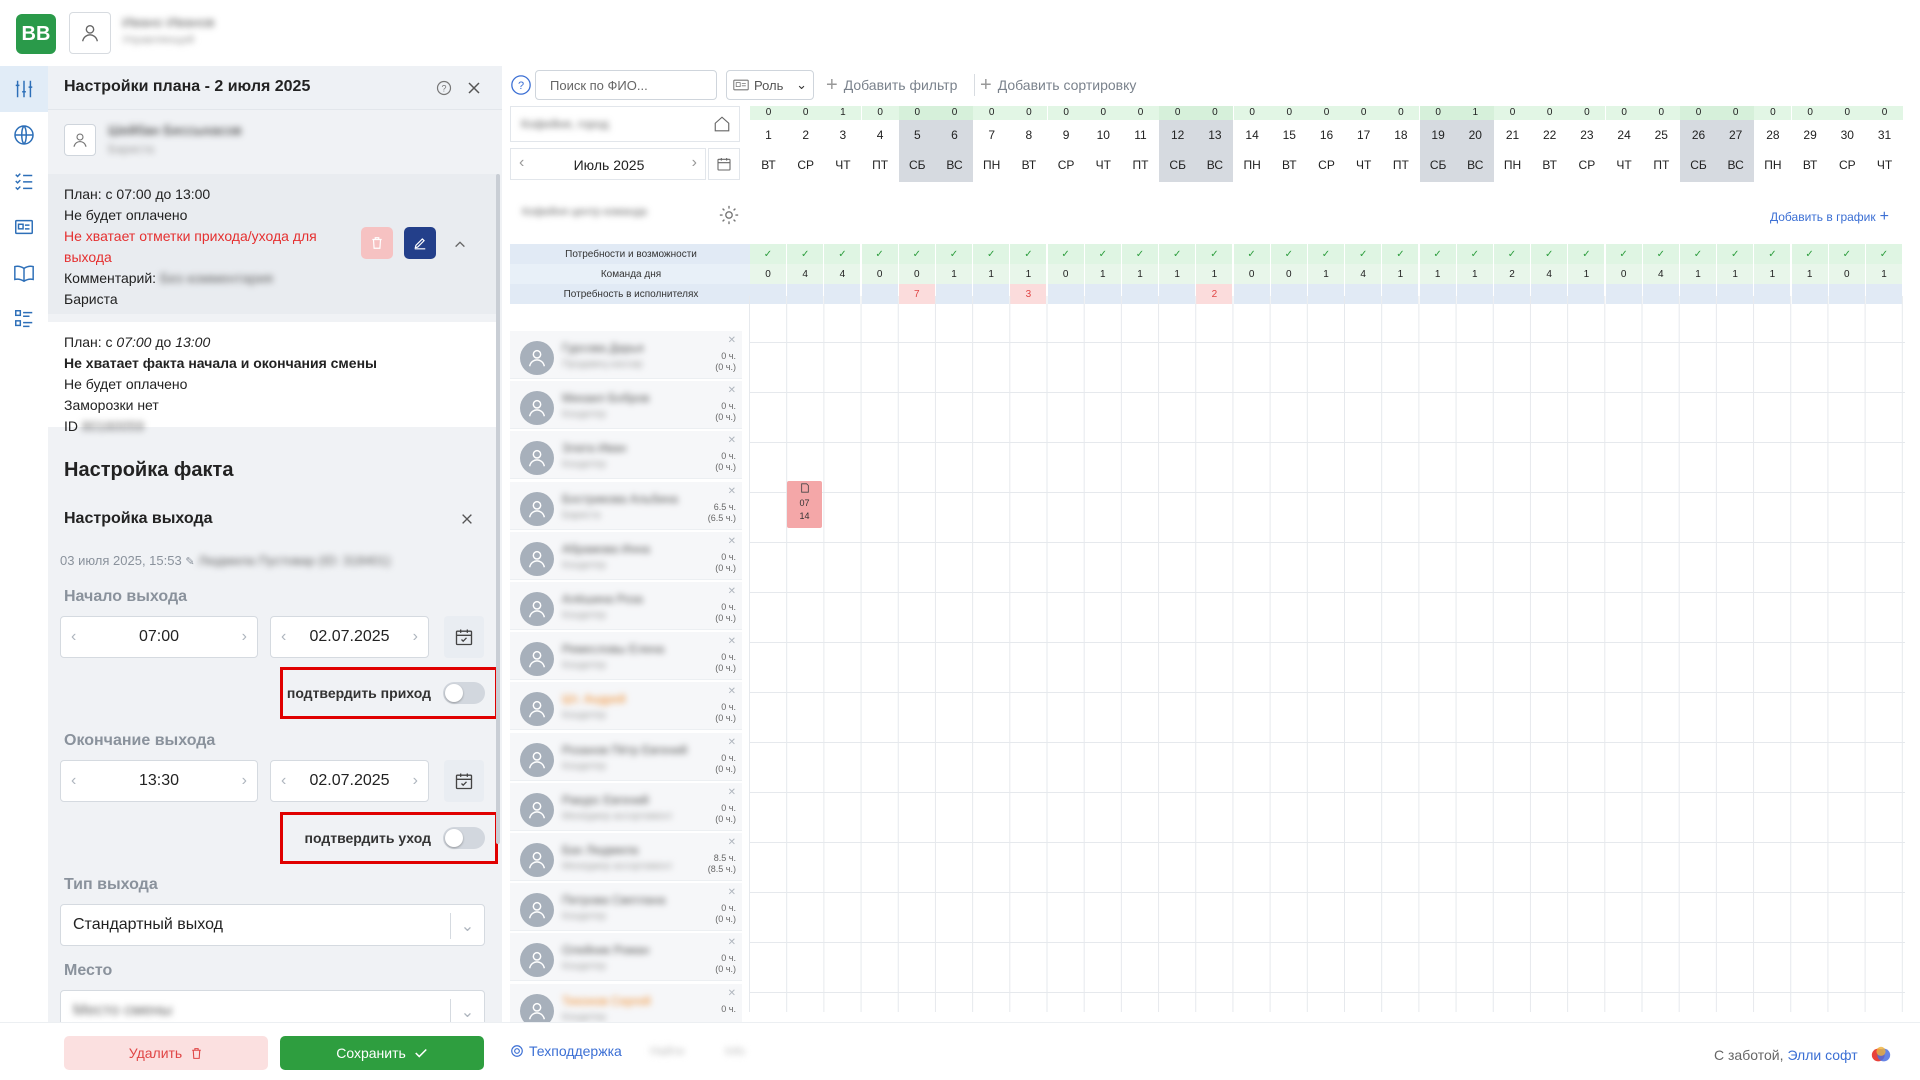  Describe the element at coordinates (382, 1053) in the screenshot. I see `save-button: Сохранить` at that location.